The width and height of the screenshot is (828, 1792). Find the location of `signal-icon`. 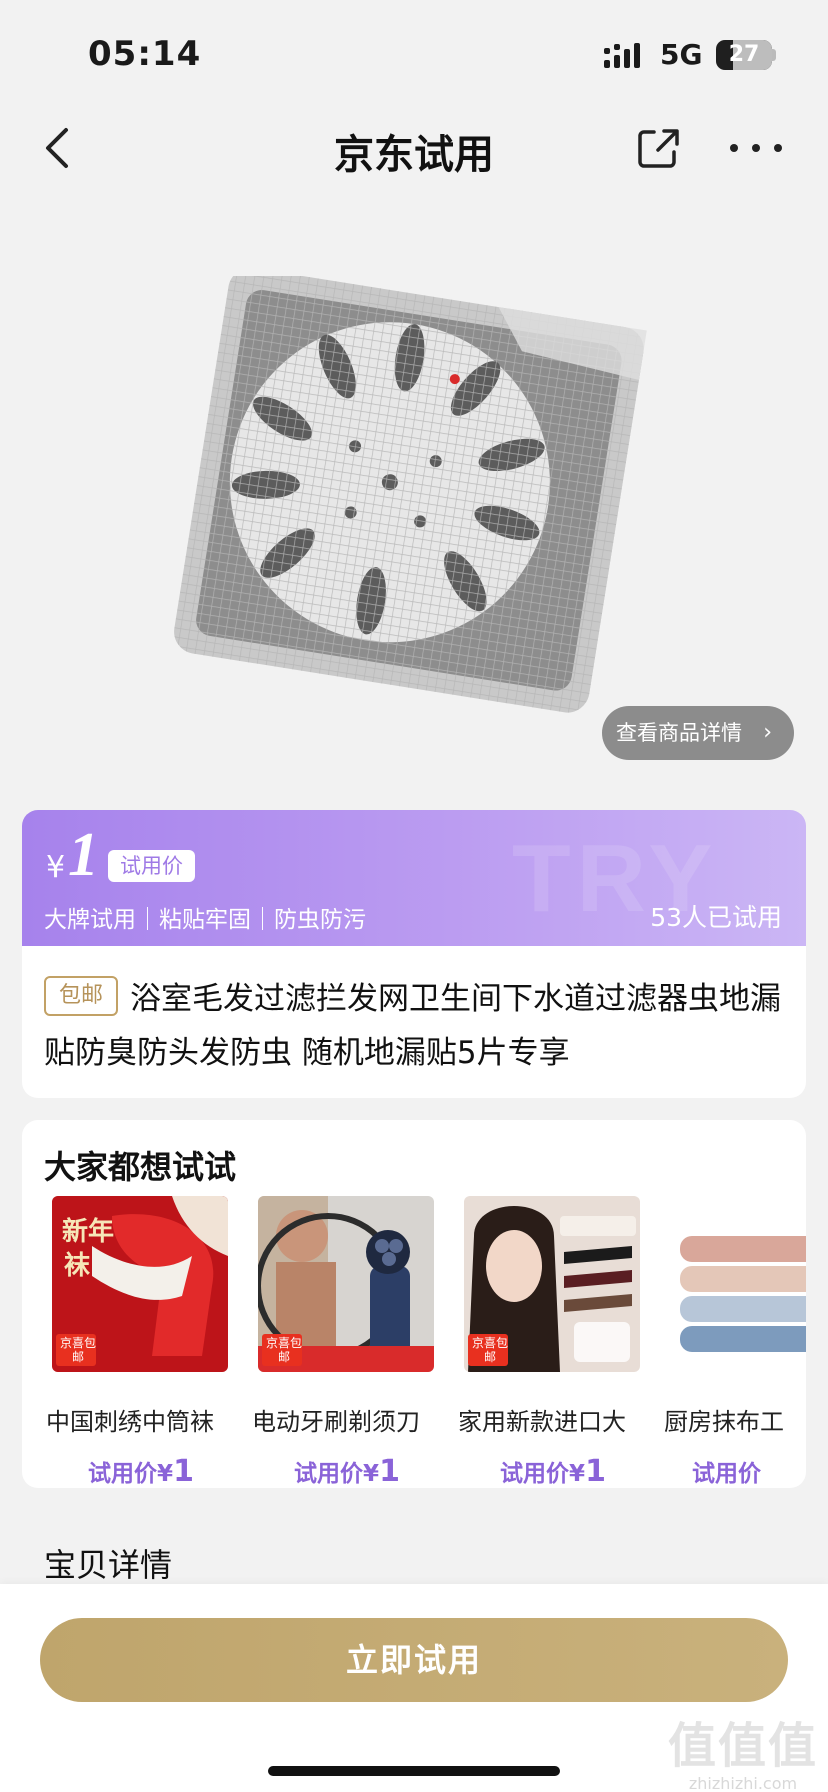

signal-icon is located at coordinates (622, 55).